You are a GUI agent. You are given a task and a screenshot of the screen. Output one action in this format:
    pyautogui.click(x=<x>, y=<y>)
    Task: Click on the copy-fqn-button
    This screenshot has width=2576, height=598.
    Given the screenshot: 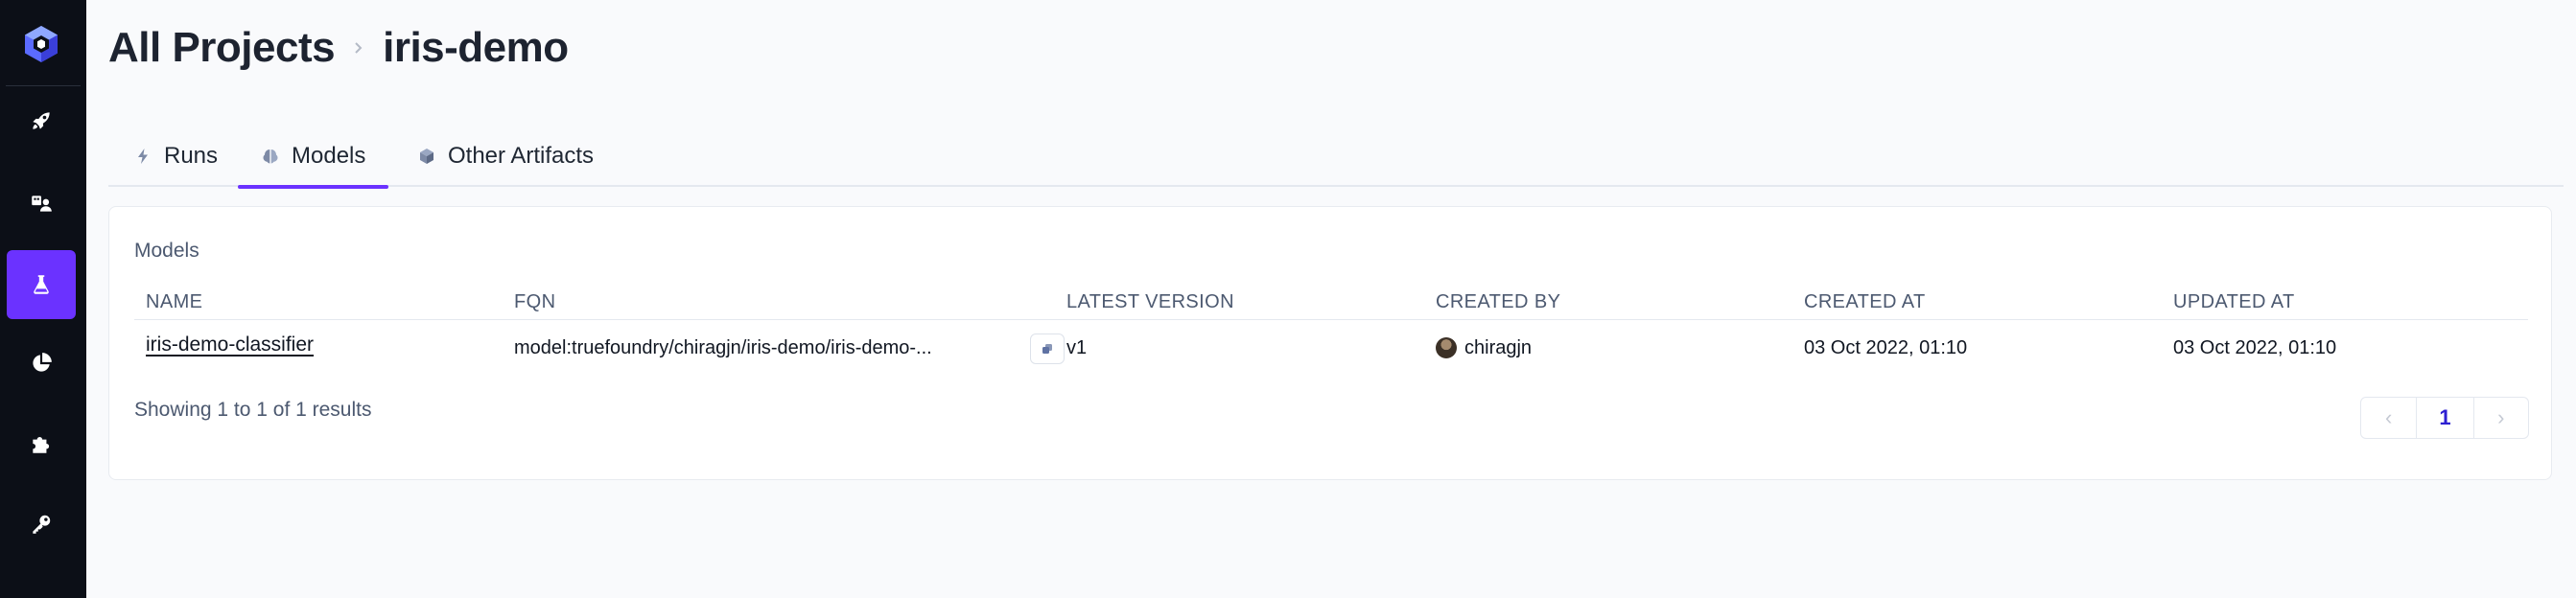 What is the action you would take?
    pyautogui.click(x=1047, y=349)
    